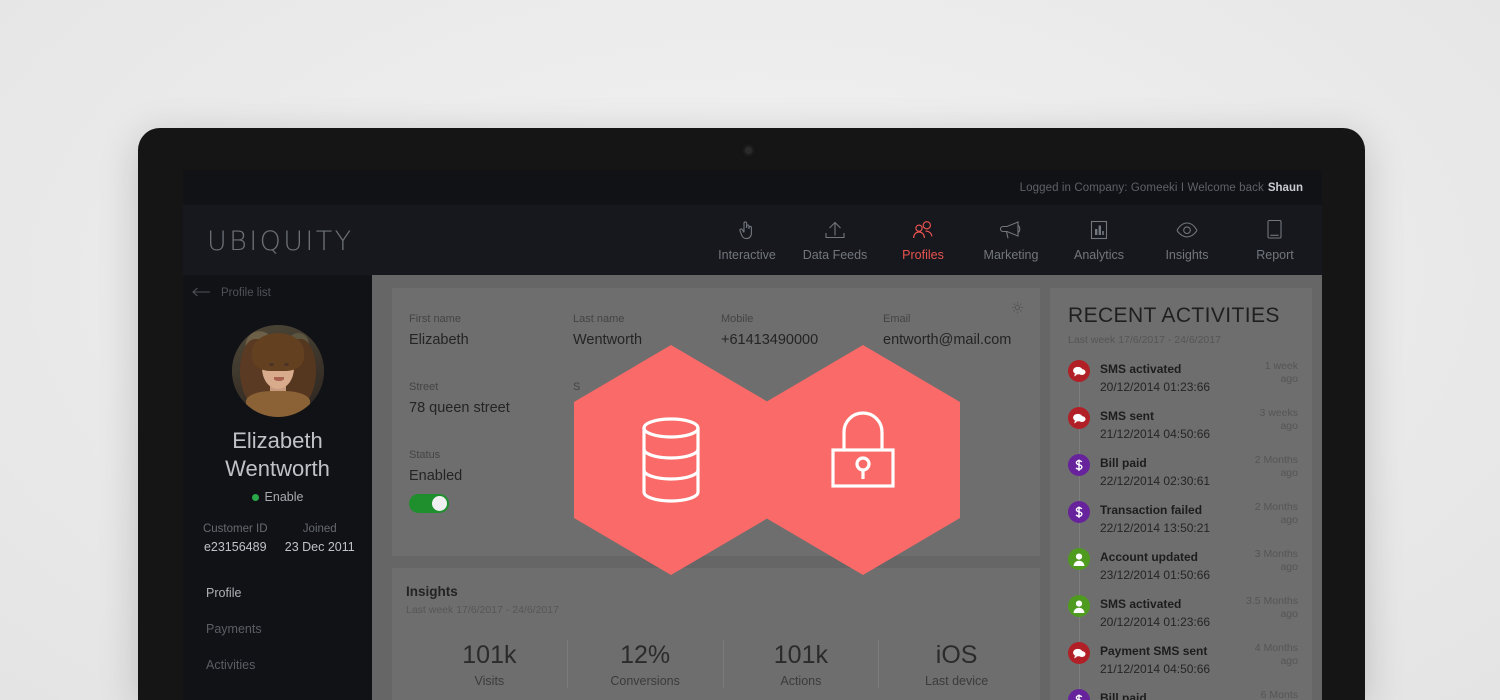 The width and height of the screenshot is (1500, 700). Describe the element at coordinates (923, 240) in the screenshot. I see `nav-item-profiles: Profiles` at that location.